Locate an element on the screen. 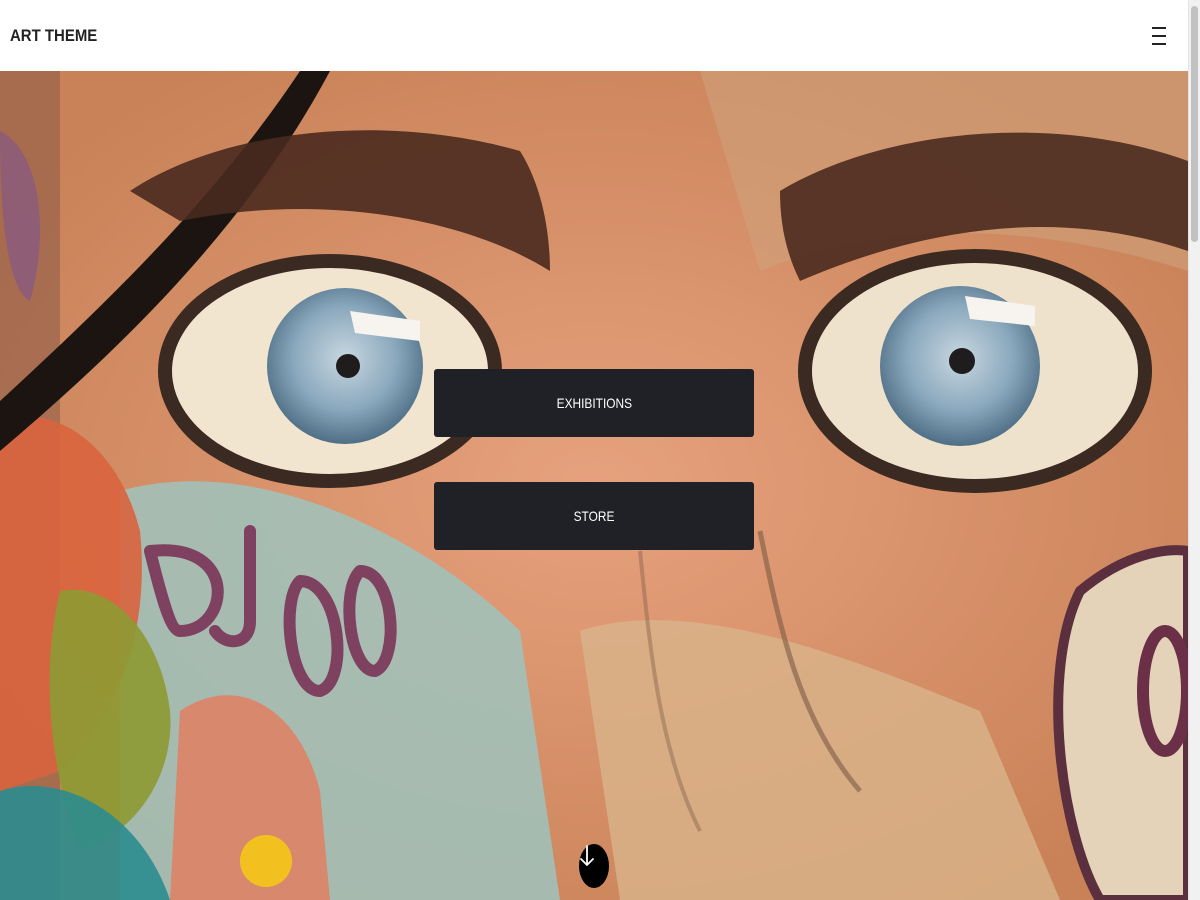  store-button-label: STORE is located at coordinates (594, 516).